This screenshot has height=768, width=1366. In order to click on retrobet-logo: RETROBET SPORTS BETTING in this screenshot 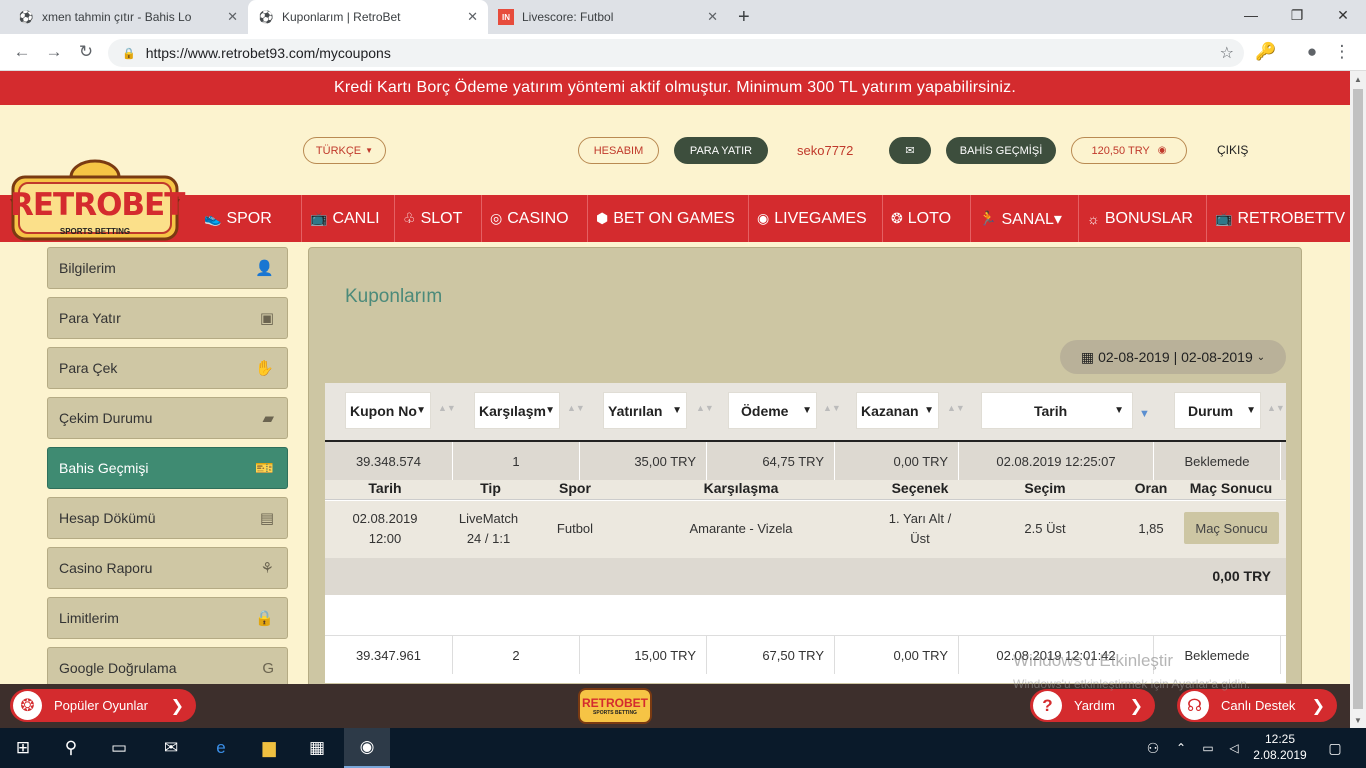, I will do `click(97, 201)`.